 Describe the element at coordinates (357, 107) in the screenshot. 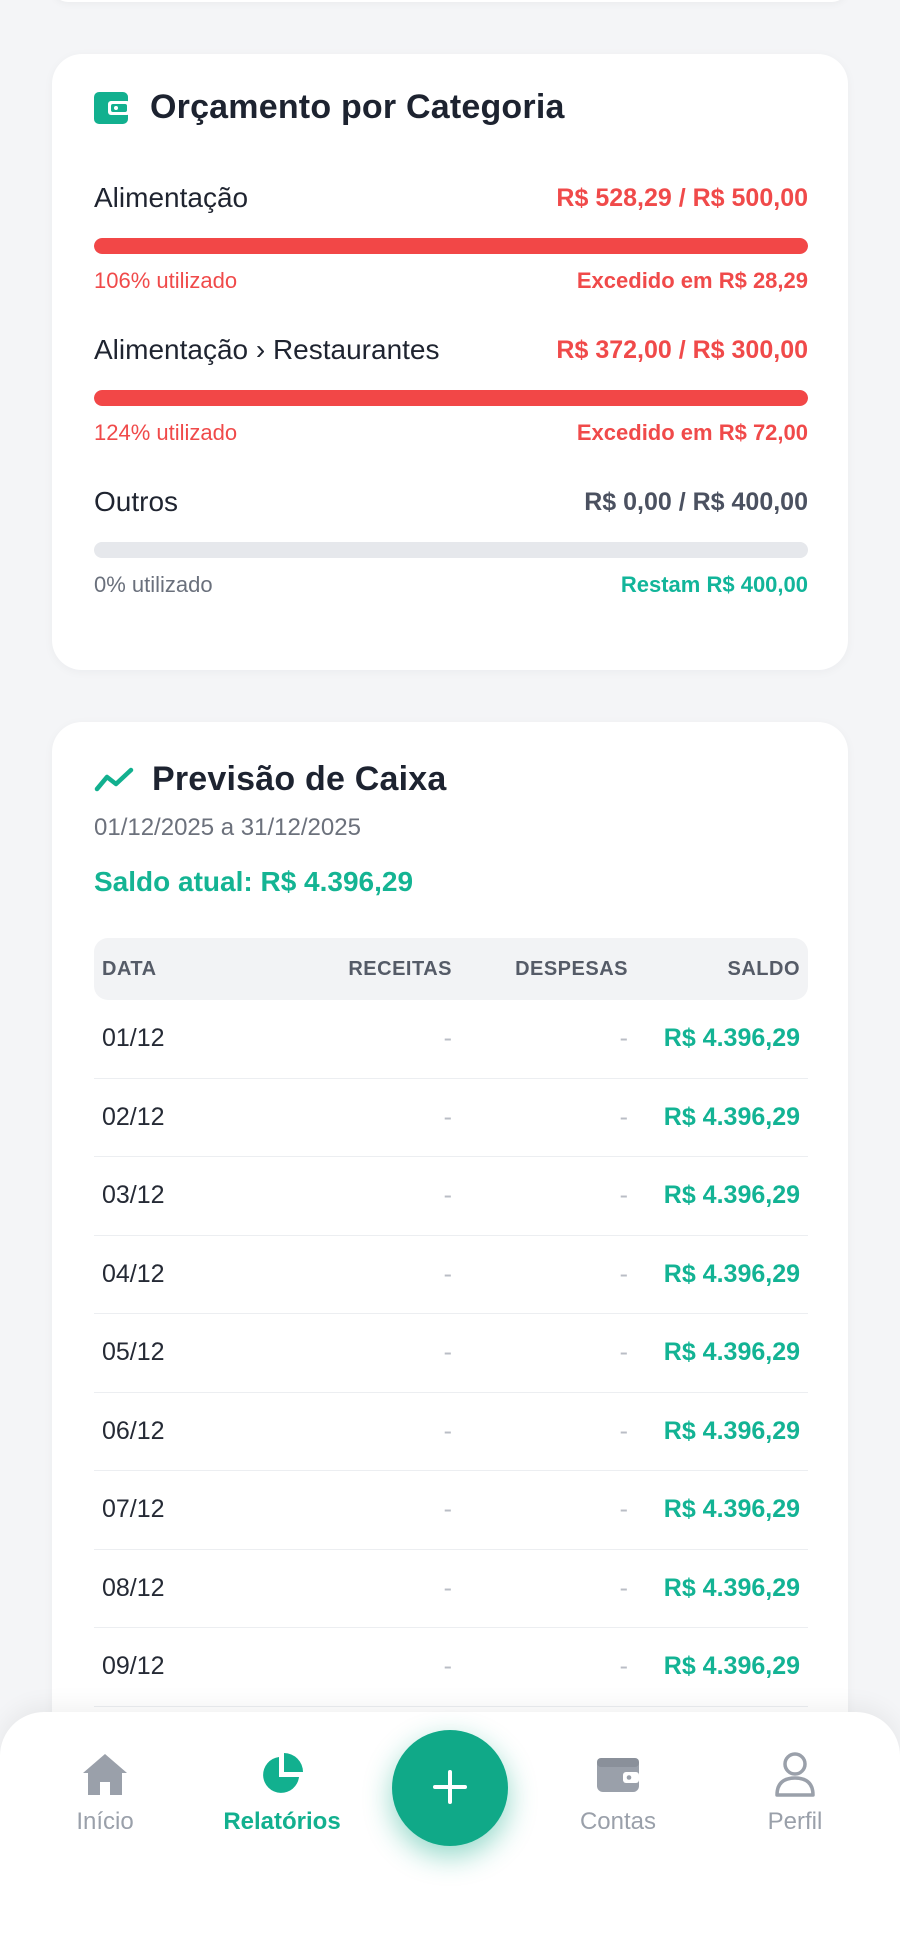

I see `budget-title: Orçamento por Categoria` at that location.